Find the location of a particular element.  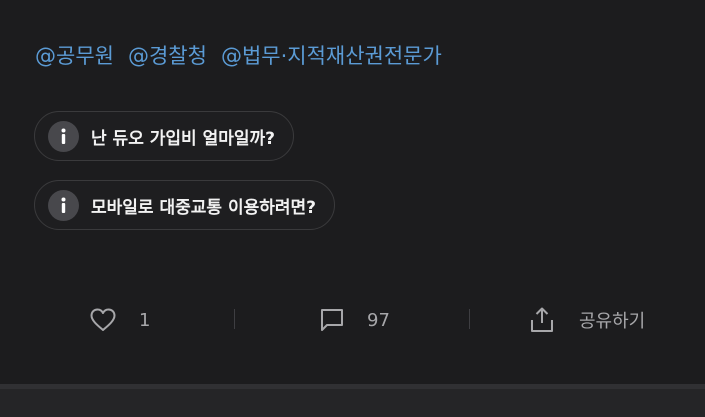

tag-list: @공무원 @경찰청 @법무·지적재산권전문가 is located at coordinates (238, 56).